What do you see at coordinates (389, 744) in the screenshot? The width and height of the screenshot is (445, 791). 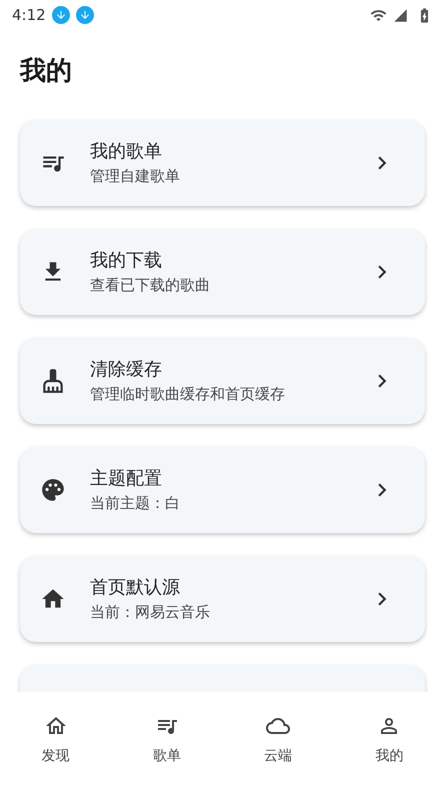 I see `nav-tab: 我的` at bounding box center [389, 744].